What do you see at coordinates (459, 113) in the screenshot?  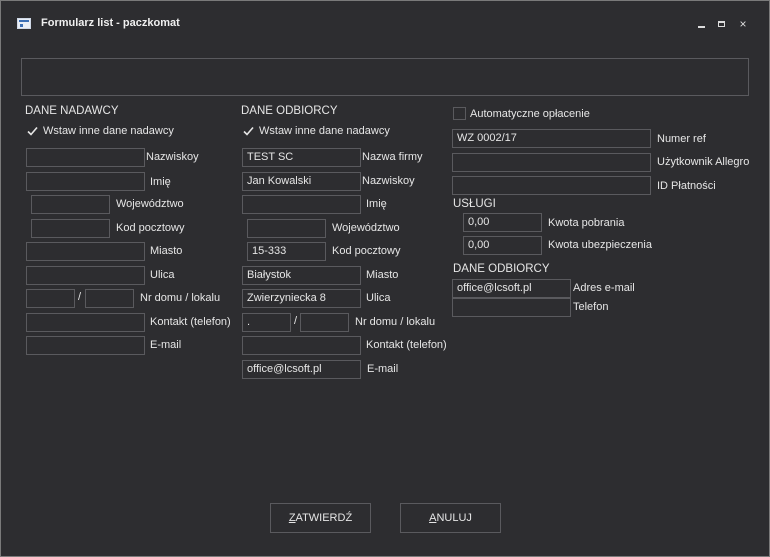 I see `auto-payment-checkbox` at bounding box center [459, 113].